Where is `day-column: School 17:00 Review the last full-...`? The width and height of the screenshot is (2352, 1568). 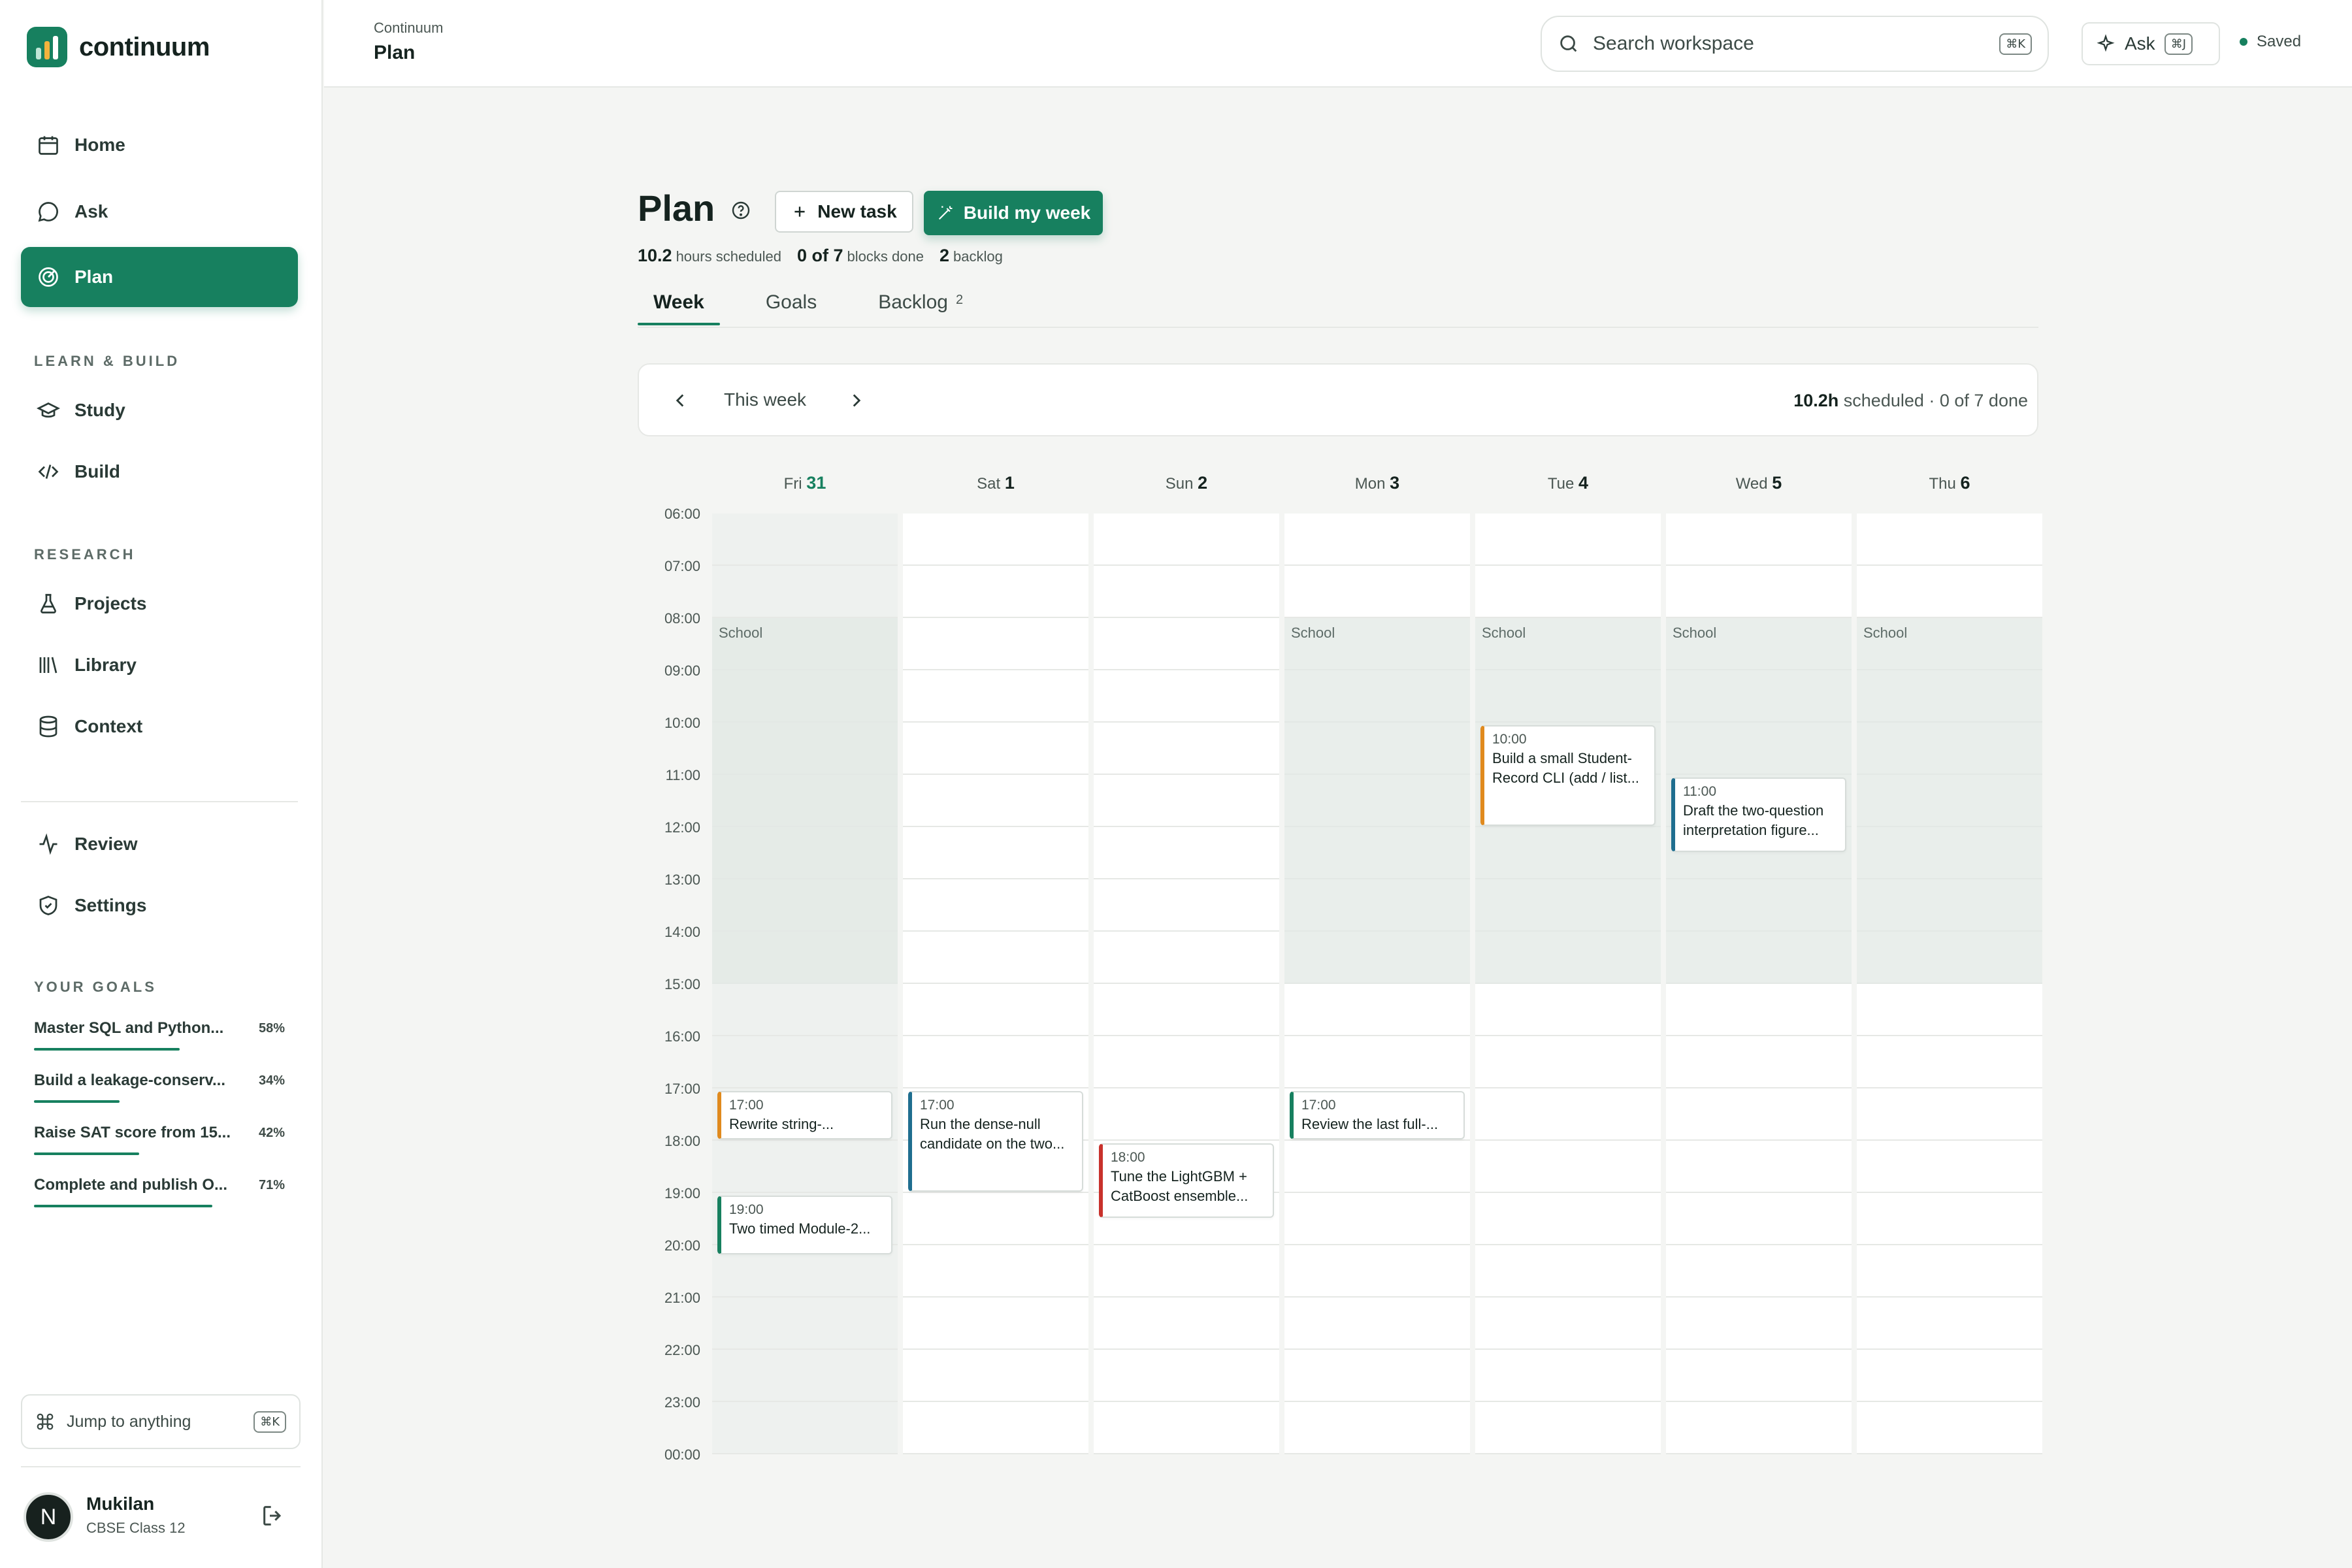
day-column: School 17:00 Review the last full-... is located at coordinates (1377, 984).